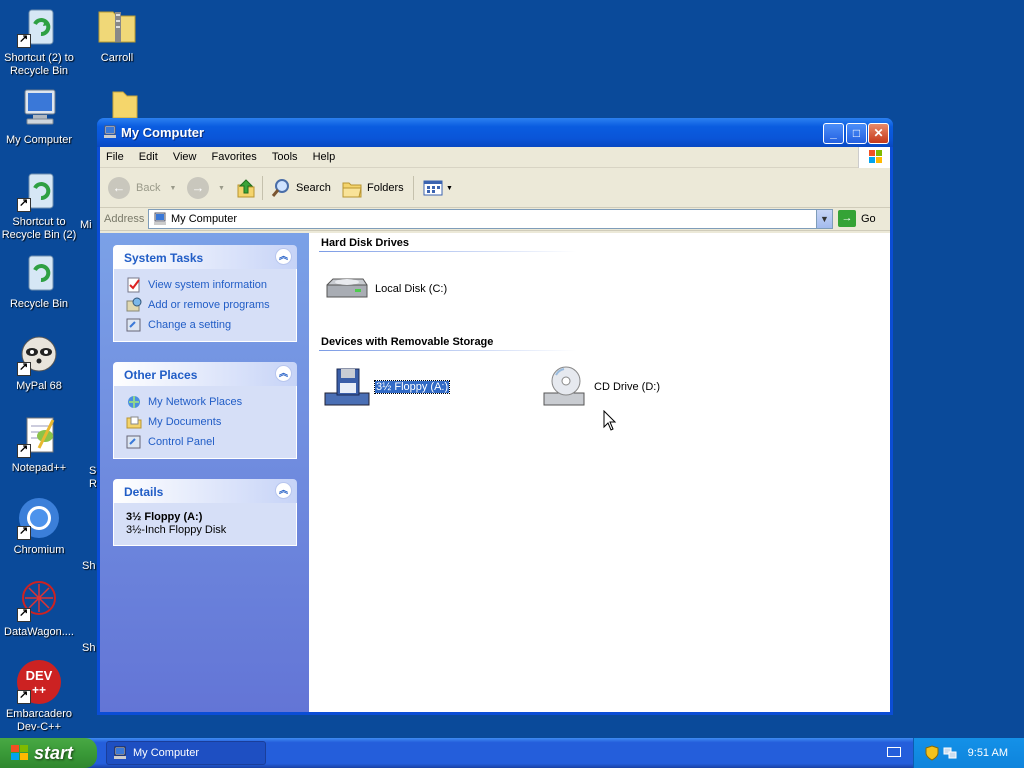 This screenshot has width=1024, height=768. I want to click on start-label: start, so click(54, 752).